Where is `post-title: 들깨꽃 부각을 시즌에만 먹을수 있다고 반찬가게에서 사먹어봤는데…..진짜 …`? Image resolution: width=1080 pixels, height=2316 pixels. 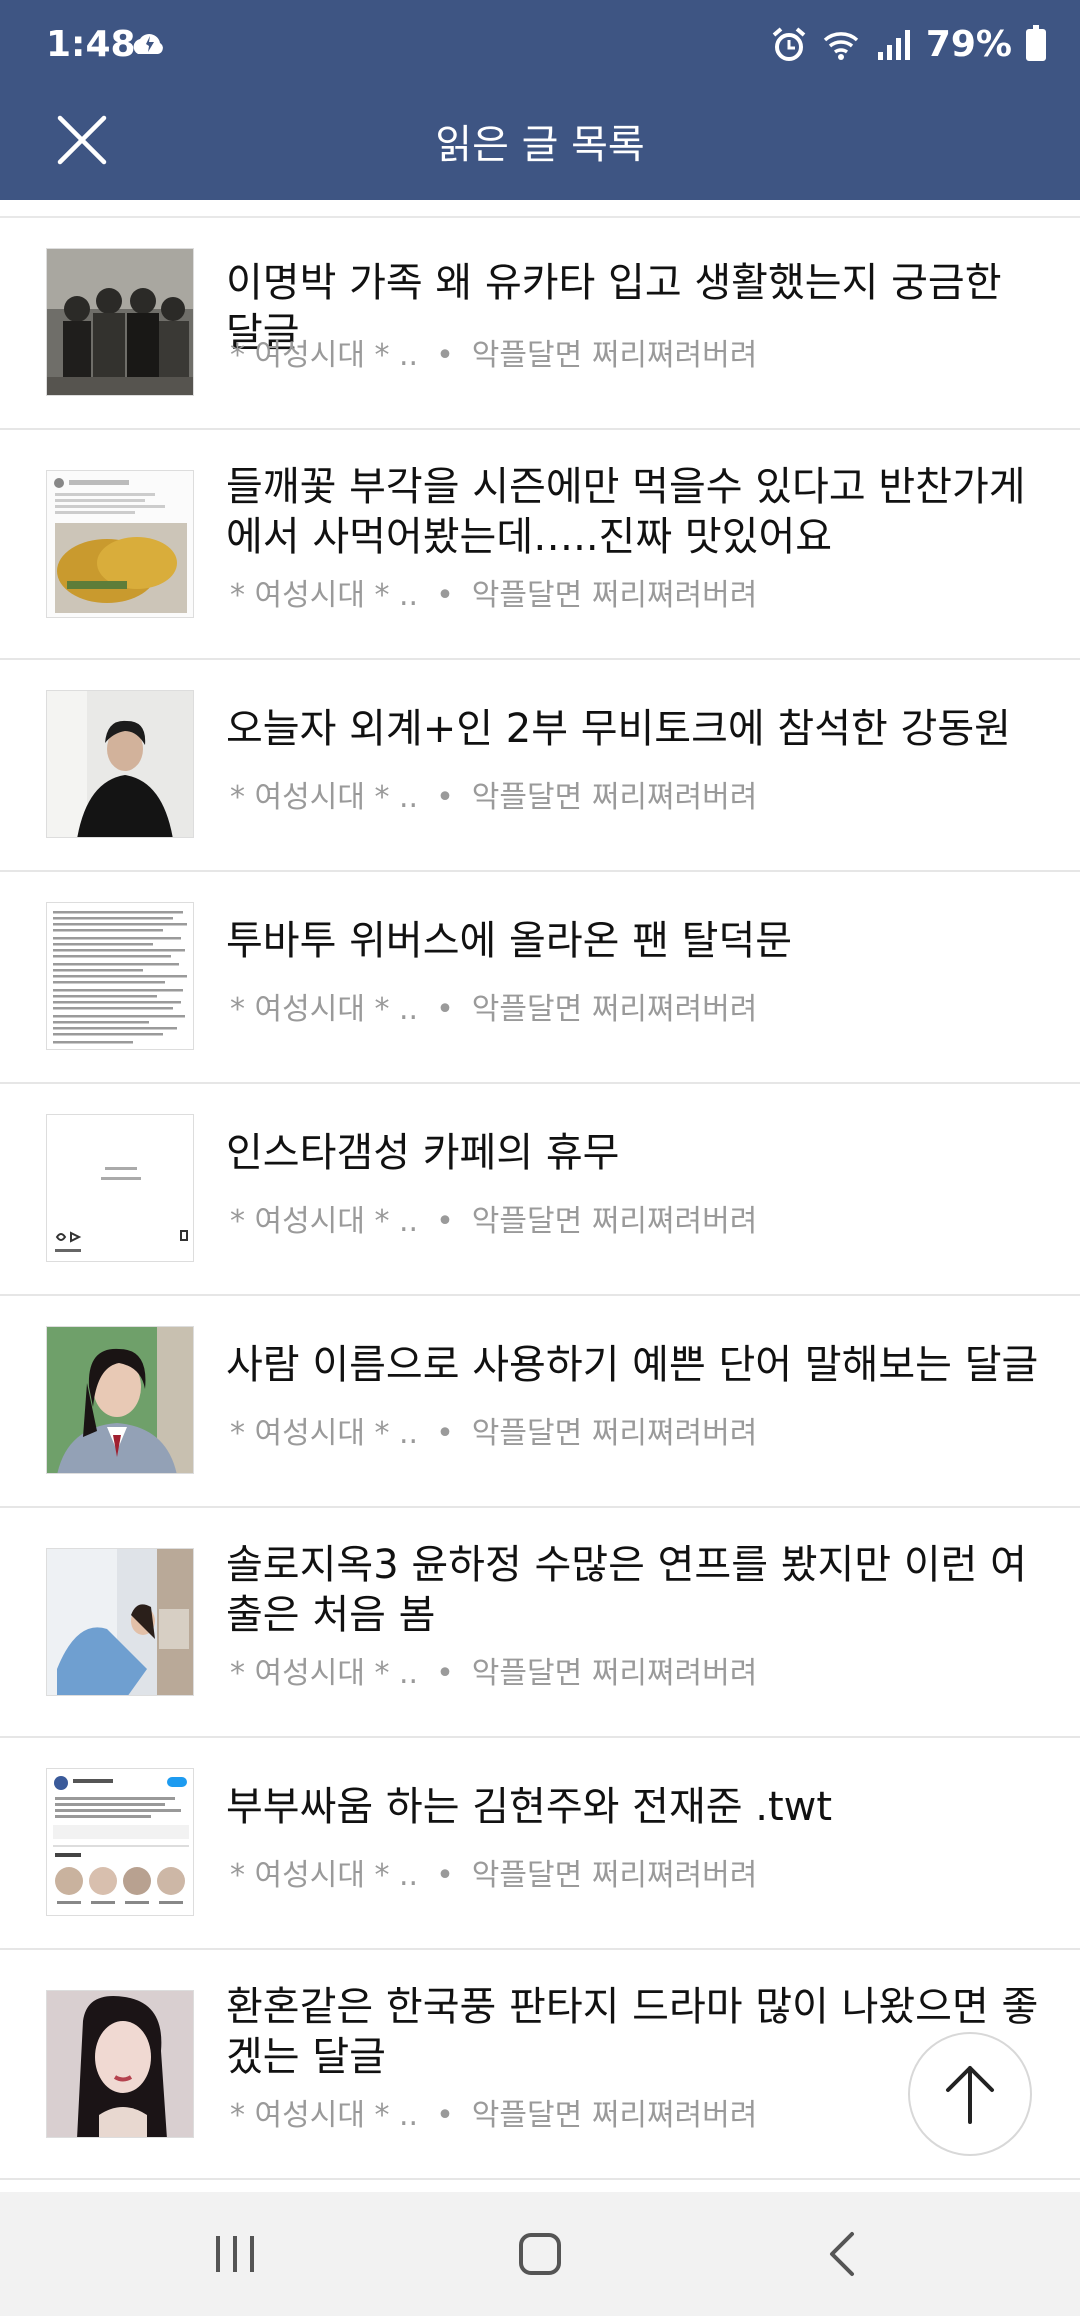
post-title: 들깨꽃 부각을 시즌에만 먹을수 있다고 반찬가게에서 사먹어봤는데…..진짜 … is located at coordinates (626, 512).